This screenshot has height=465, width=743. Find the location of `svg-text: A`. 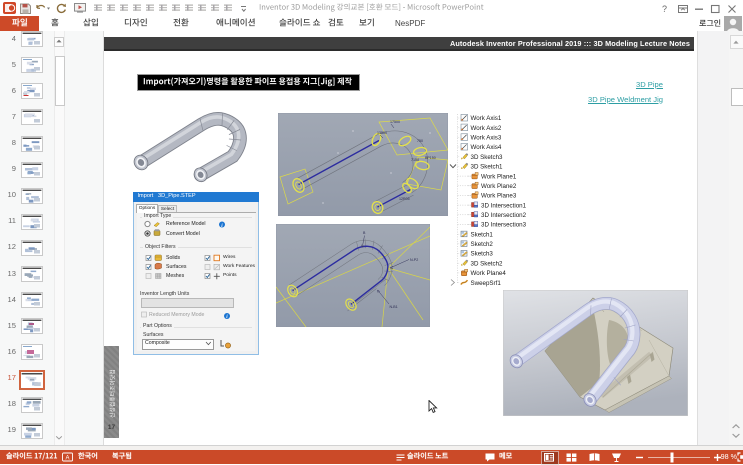

svg-text: A is located at coordinates (67, 459).